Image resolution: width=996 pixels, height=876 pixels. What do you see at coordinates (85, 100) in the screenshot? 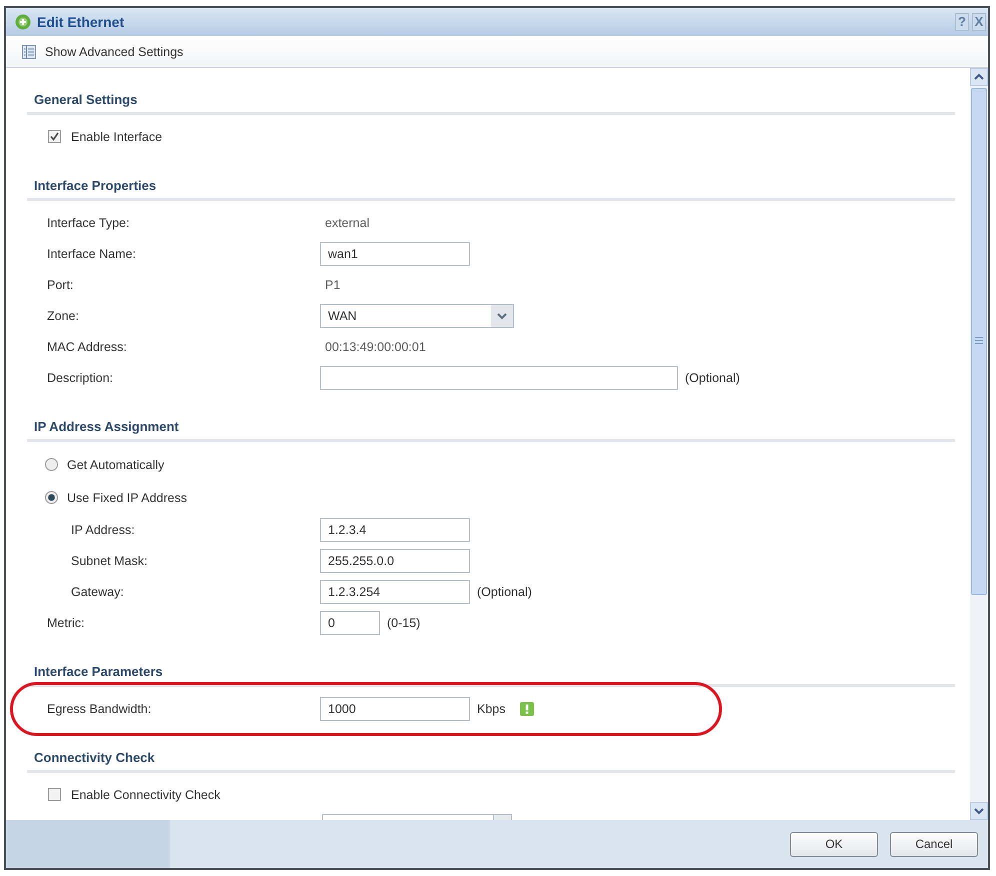
I see `section-title: General Settings` at bounding box center [85, 100].